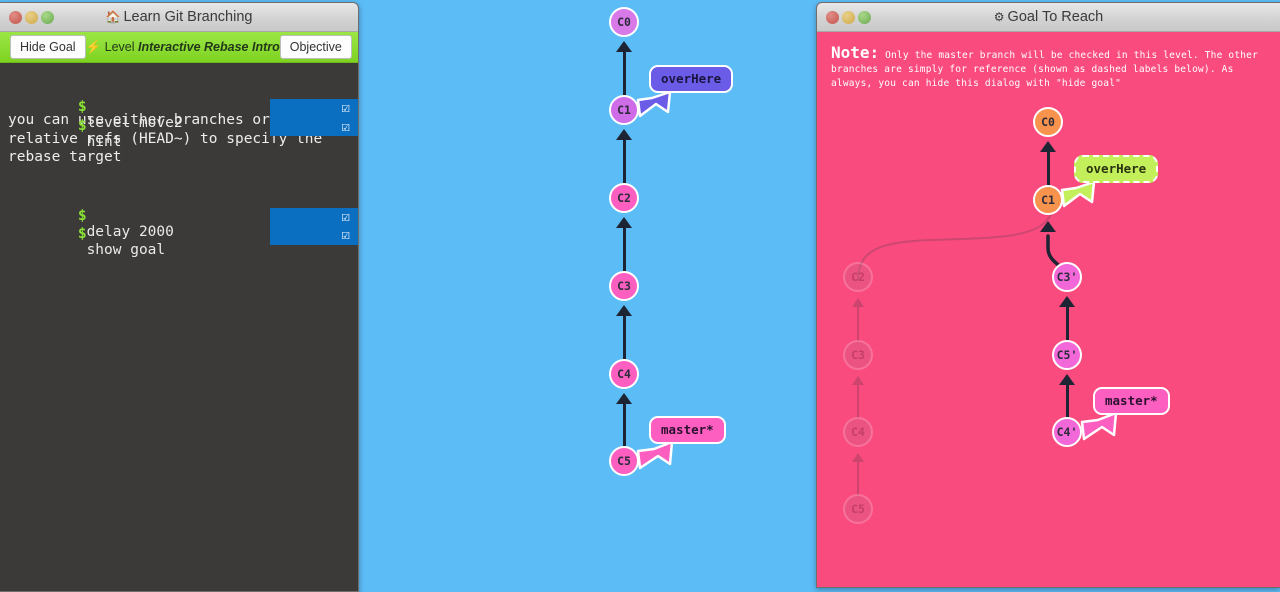 The height and width of the screenshot is (592, 1280). I want to click on edge-c4-c3, so click(624, 337).